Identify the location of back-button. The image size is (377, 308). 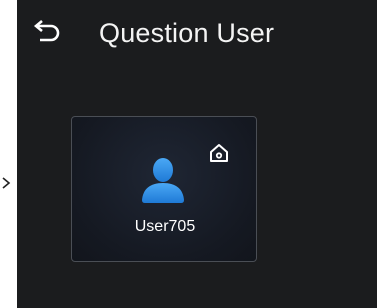
(48, 31).